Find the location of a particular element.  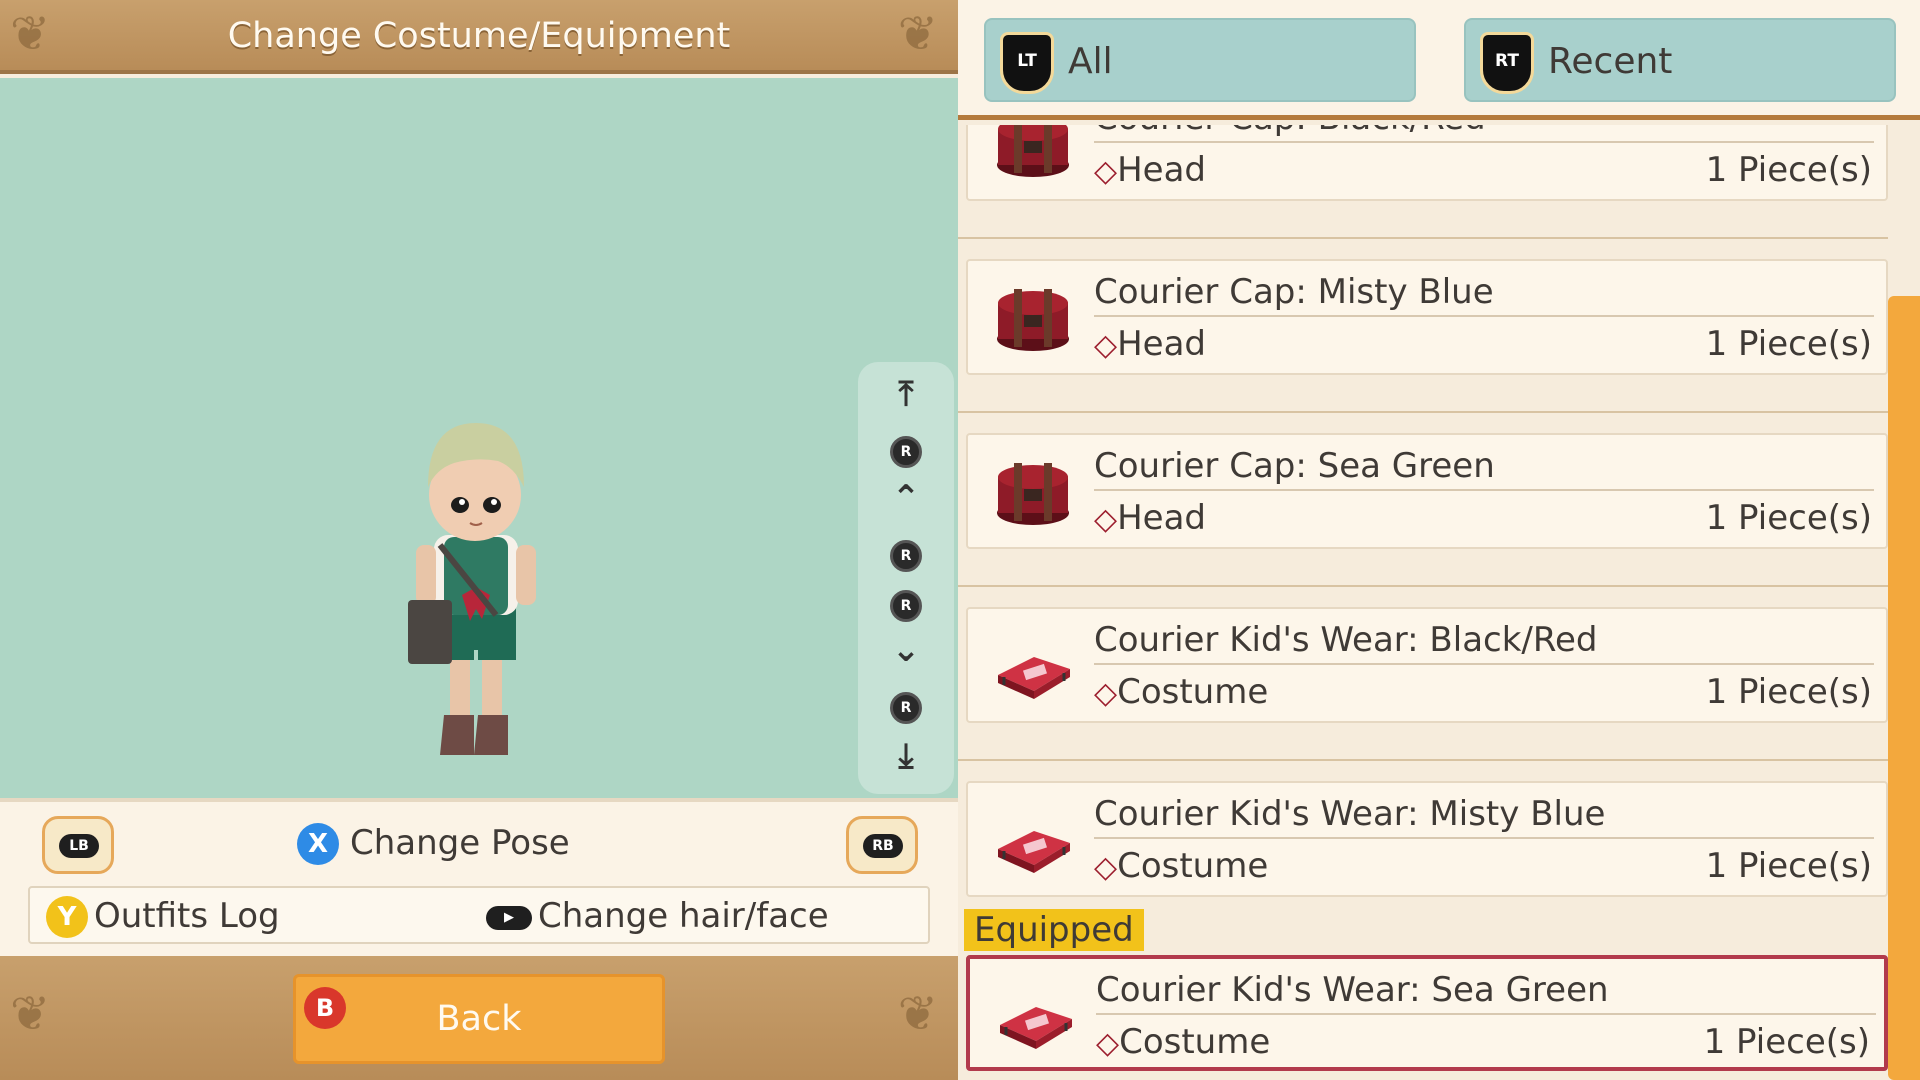

back-button: B Back is located at coordinates (479, 1019).